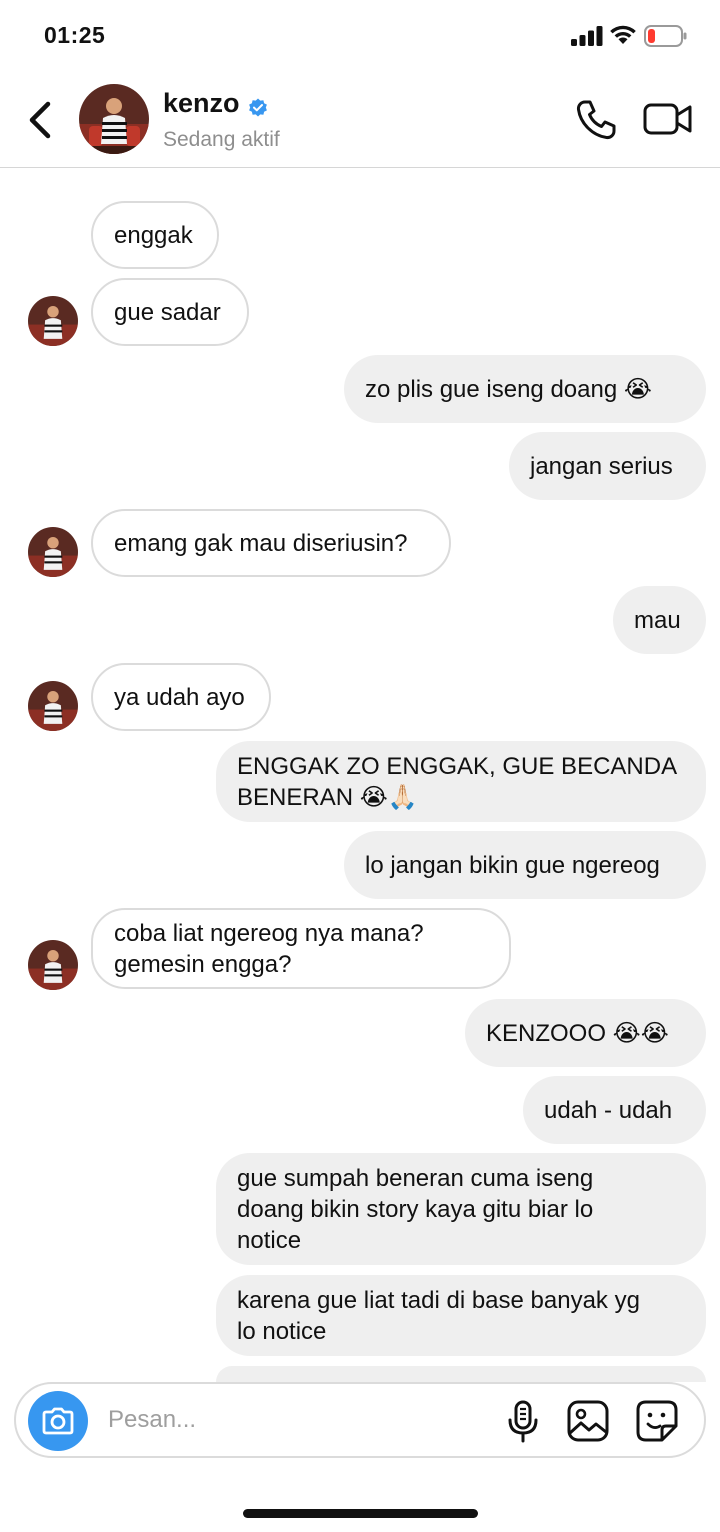  Describe the element at coordinates (360, 1513) in the screenshot. I see `home-indicator` at that location.